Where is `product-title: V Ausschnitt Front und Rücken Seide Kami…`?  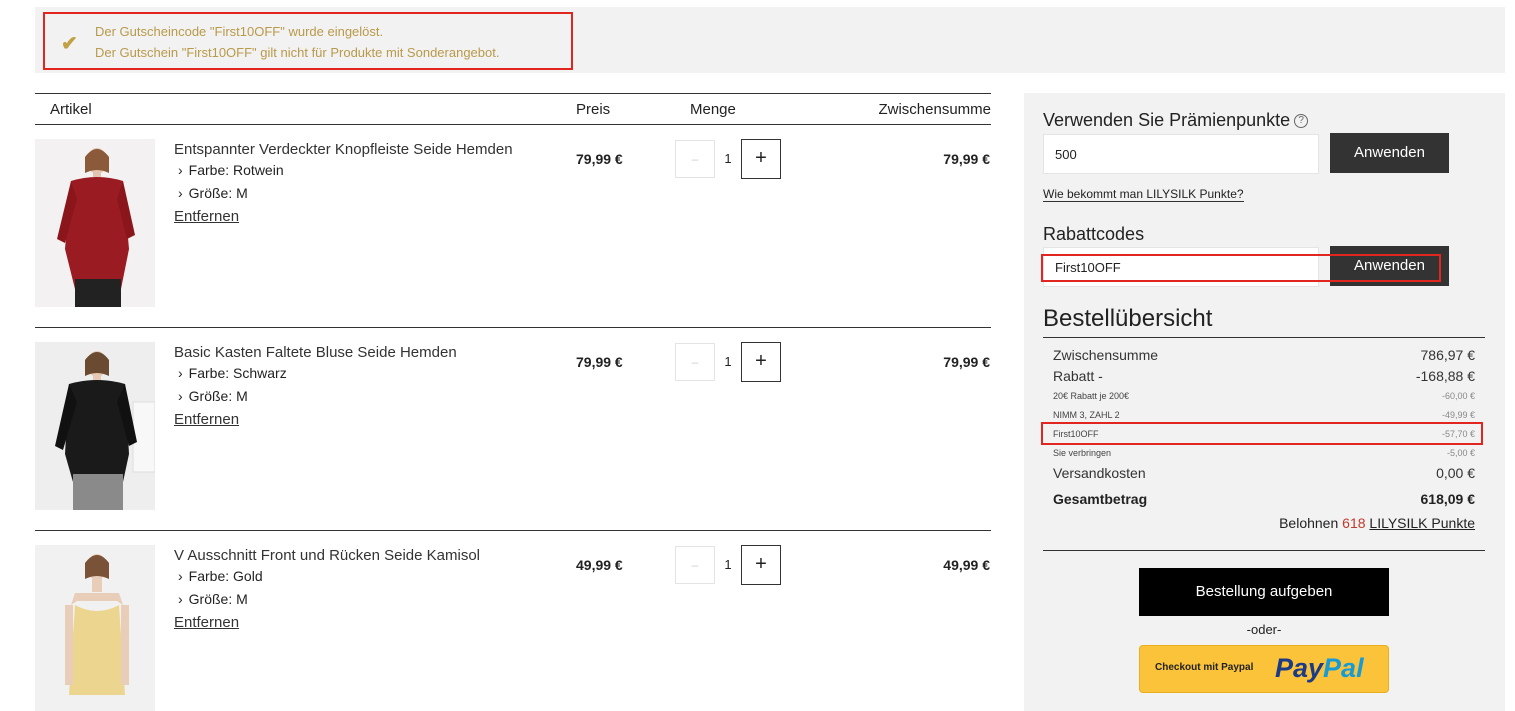 product-title: V Ausschnitt Front und Rücken Seide Kami… is located at coordinates (327, 555).